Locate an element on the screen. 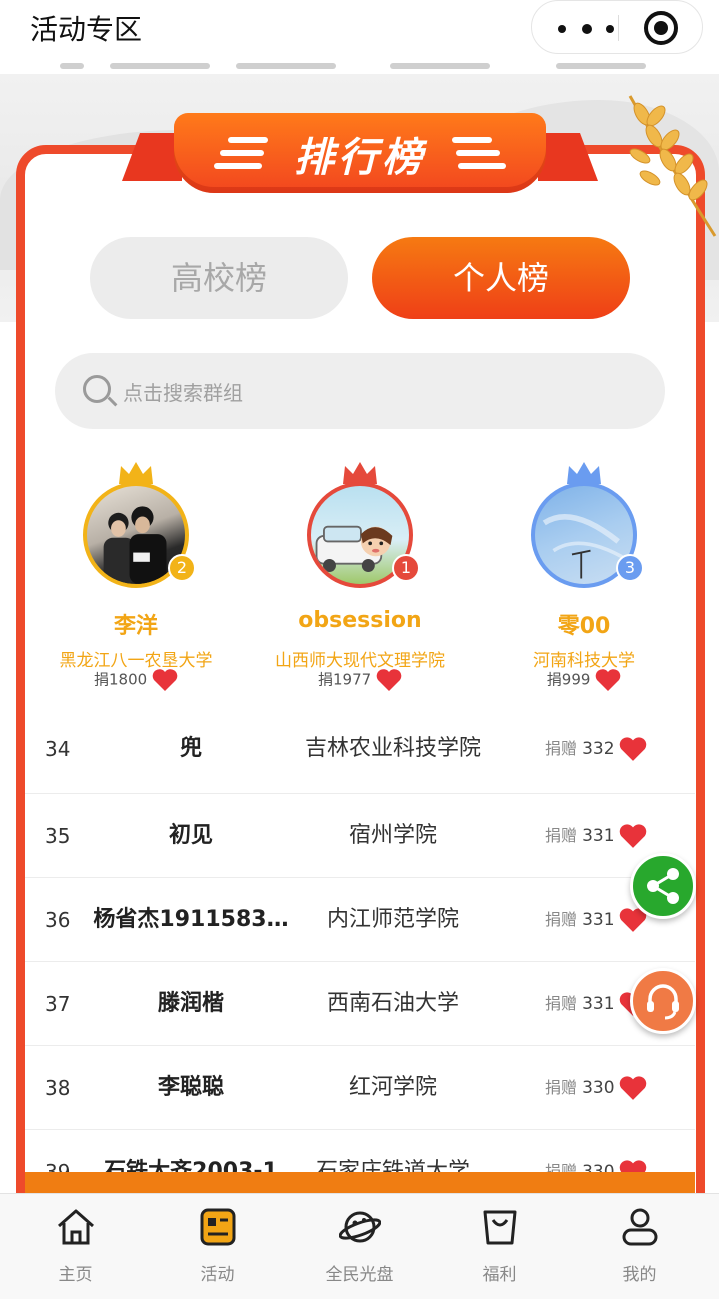  row-rank: 35 is located at coordinates (58, 836).